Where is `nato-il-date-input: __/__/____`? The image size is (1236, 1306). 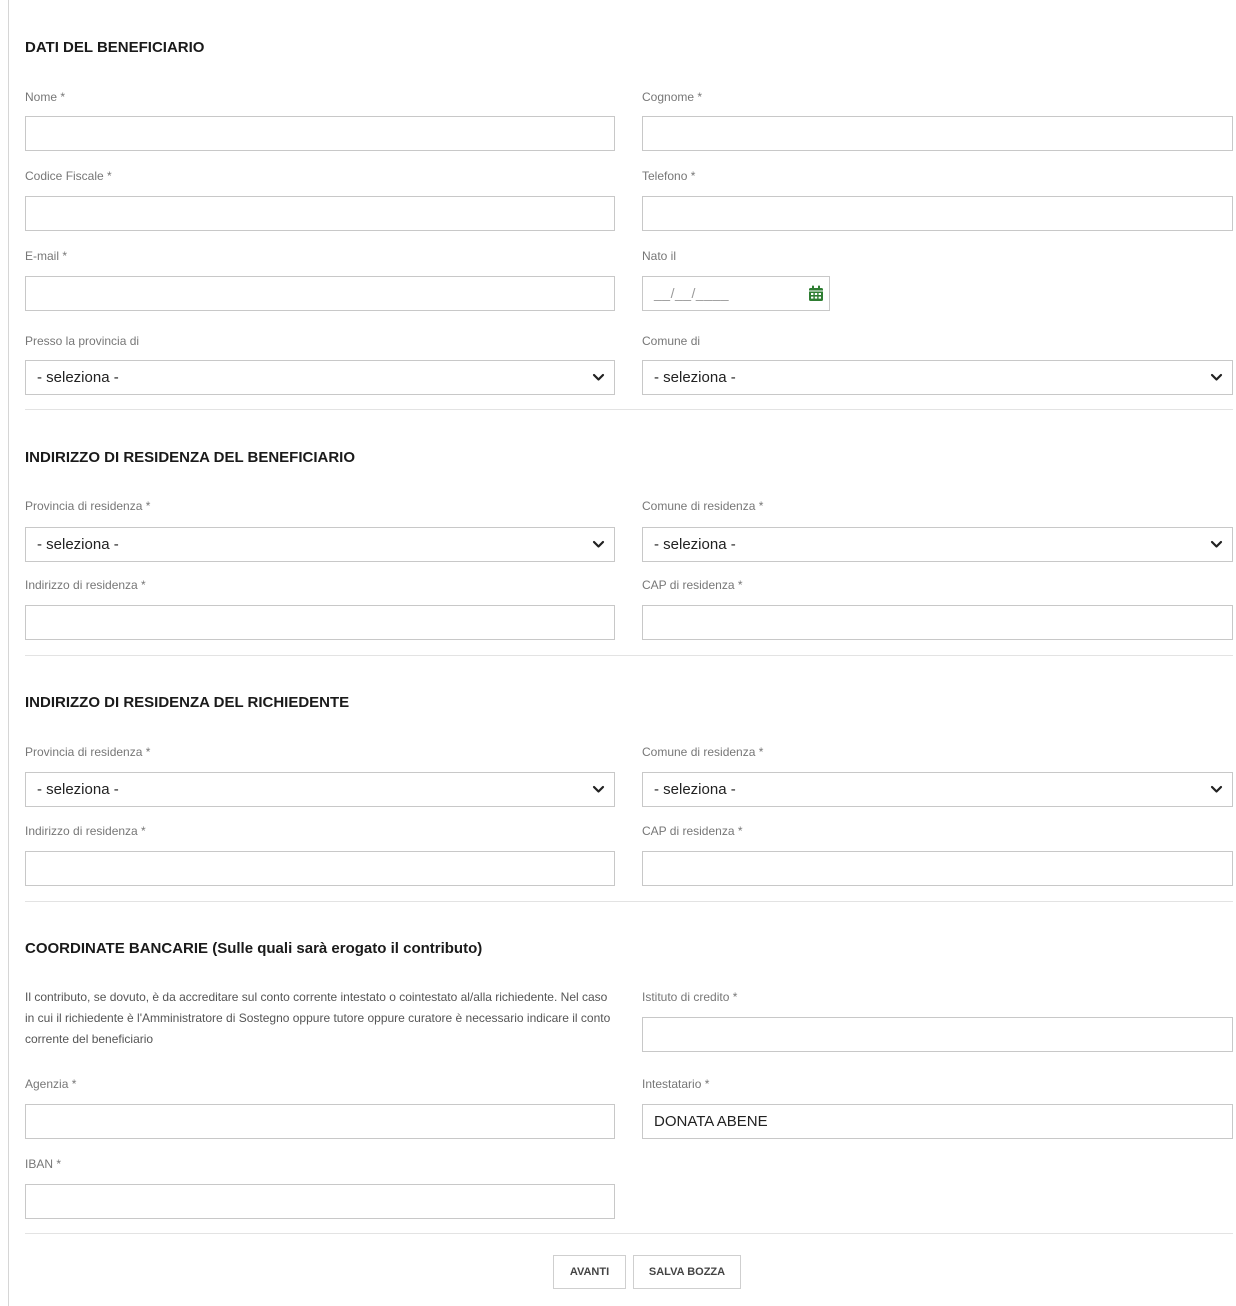 nato-il-date-input: __/__/____ is located at coordinates (736, 293).